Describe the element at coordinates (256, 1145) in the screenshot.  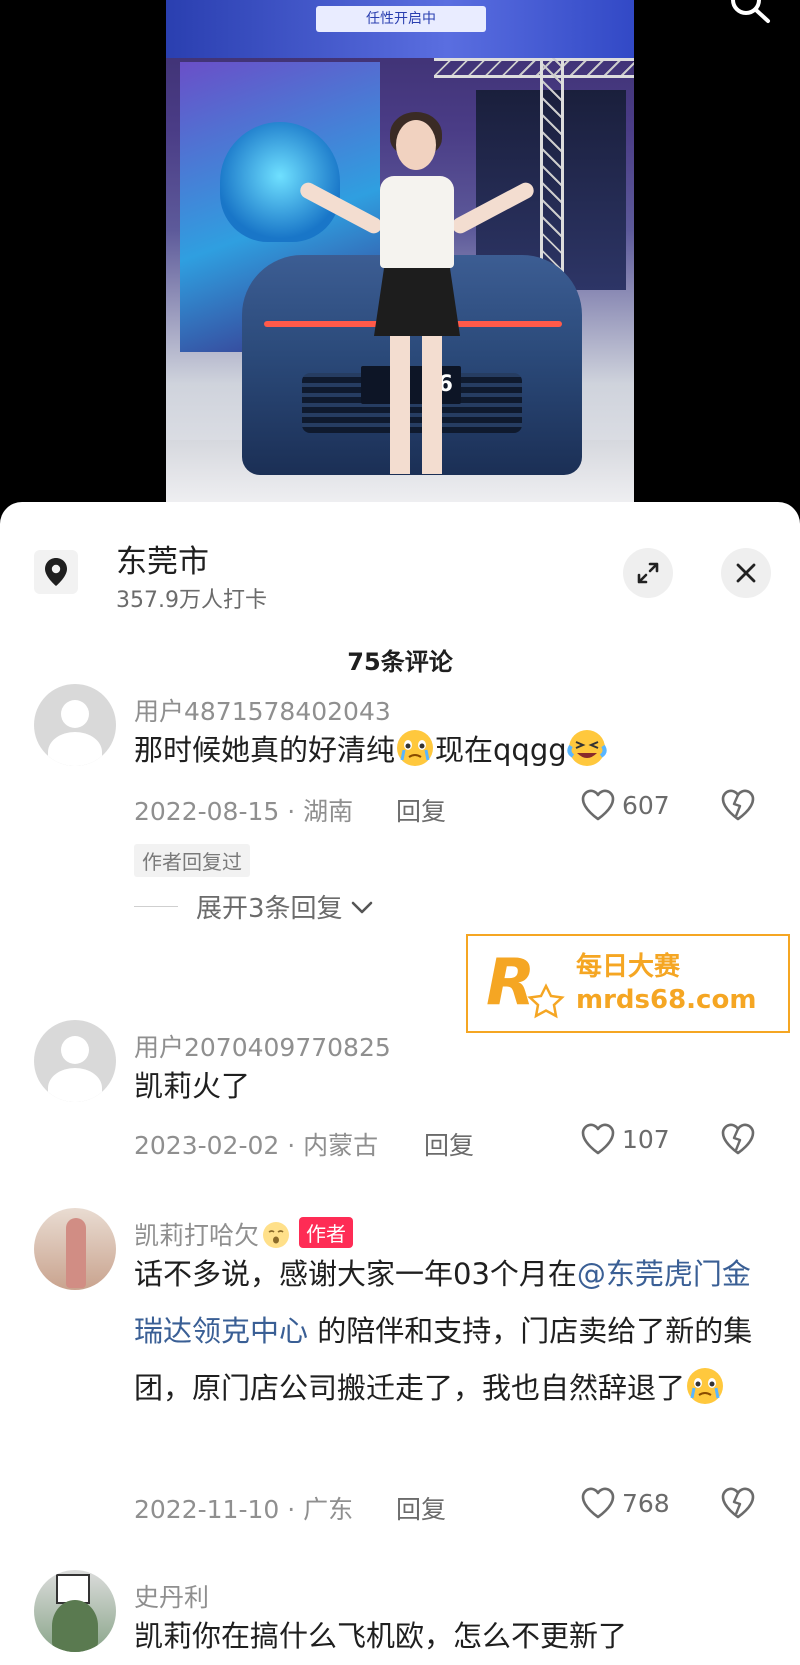
I see `comment-date-region: 2023-02-02 · 内蒙古` at that location.